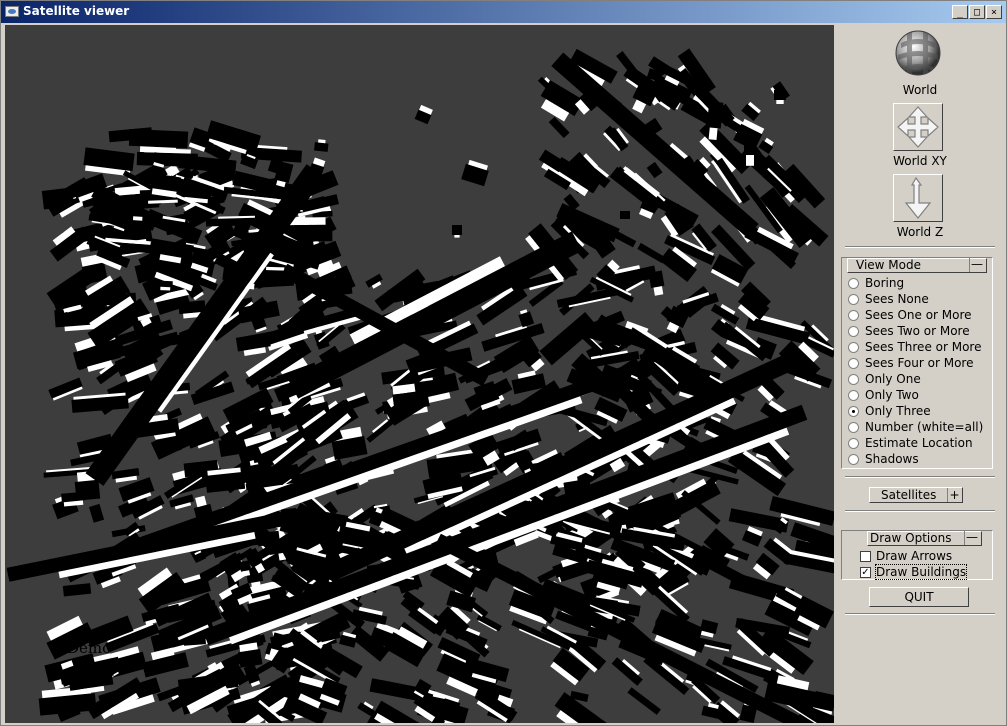  Describe the element at coordinates (924, 427) in the screenshot. I see `view-mode-option-label: Number (white=all)` at that location.